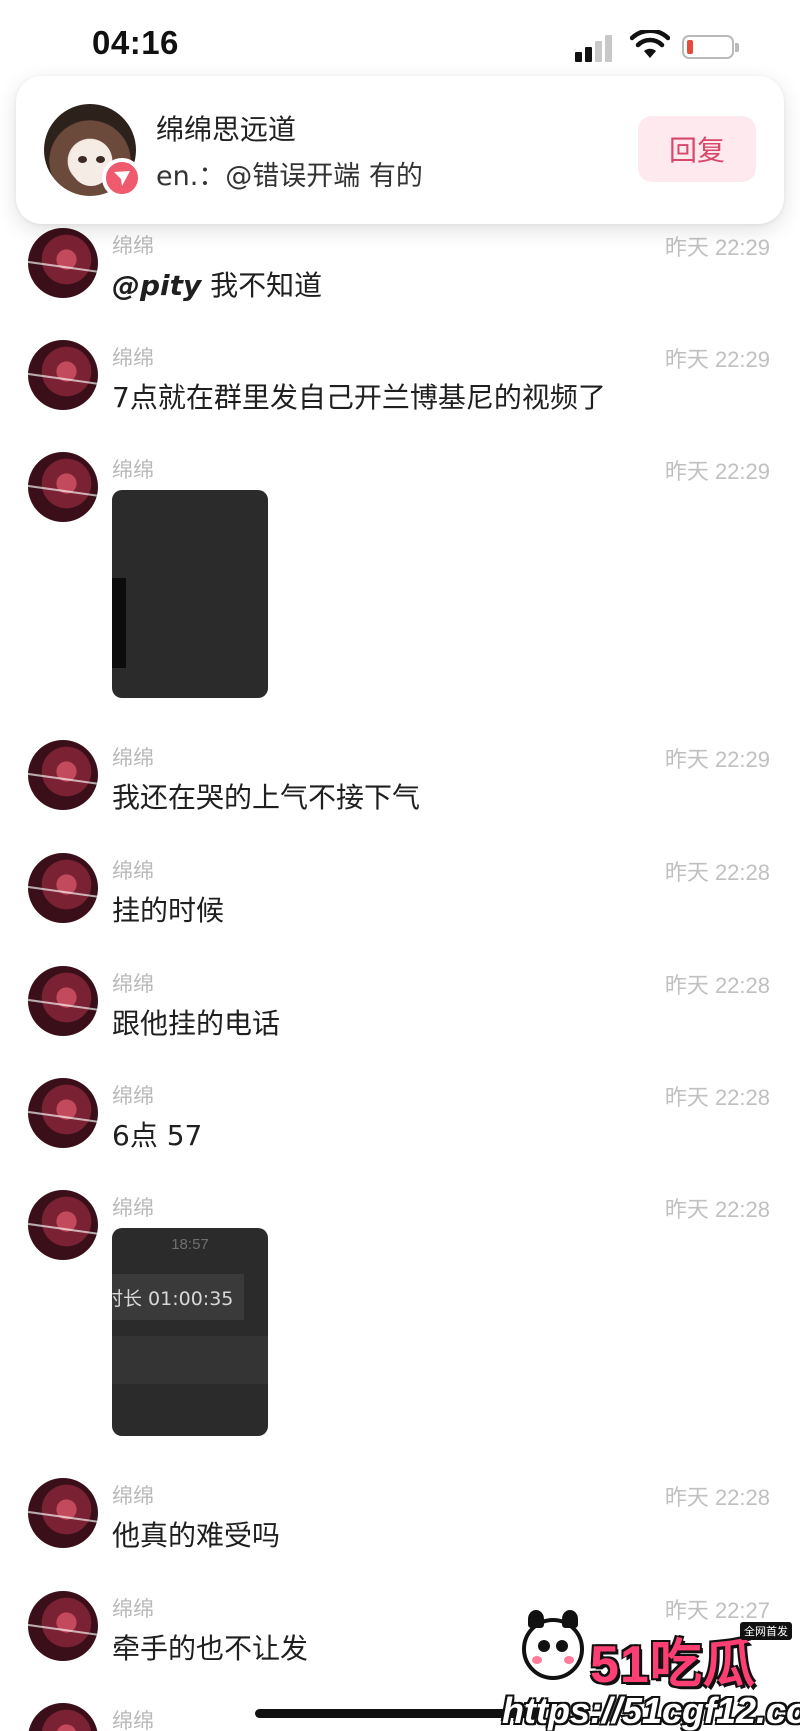 This screenshot has width=800, height=1731. I want to click on screenshot-clock: 18:57, so click(190, 1244).